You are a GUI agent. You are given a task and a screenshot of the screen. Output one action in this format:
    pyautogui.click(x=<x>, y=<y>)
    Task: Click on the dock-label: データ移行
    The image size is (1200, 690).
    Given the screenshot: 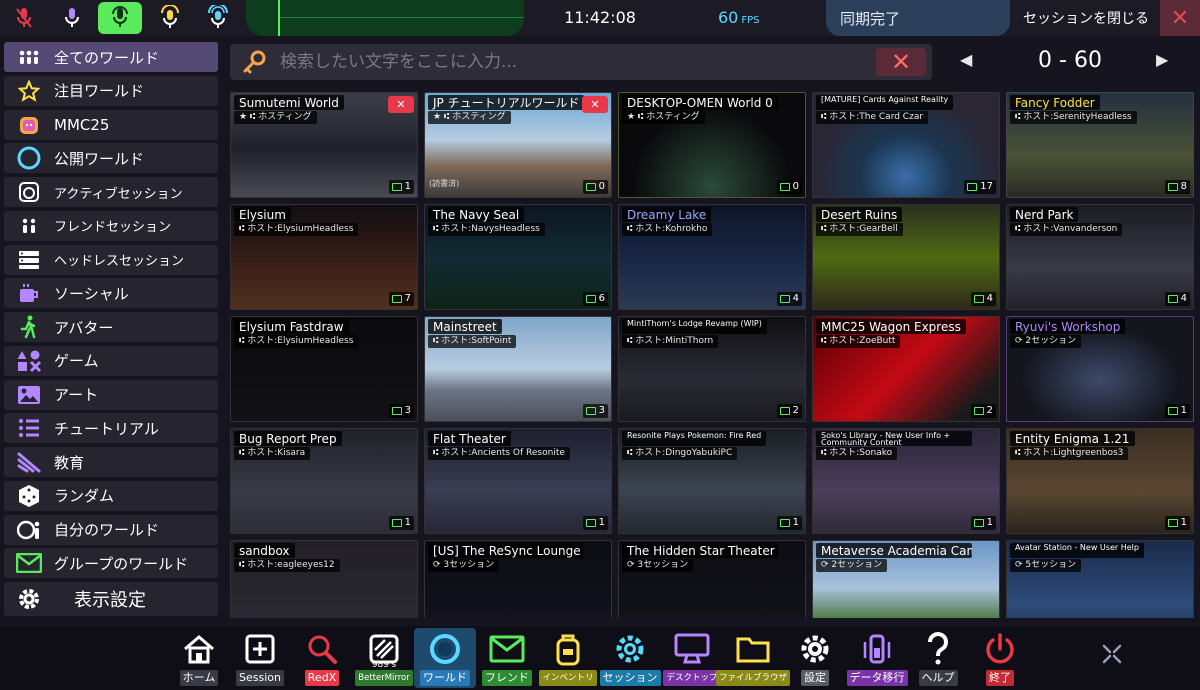 What is the action you would take?
    pyautogui.click(x=877, y=678)
    